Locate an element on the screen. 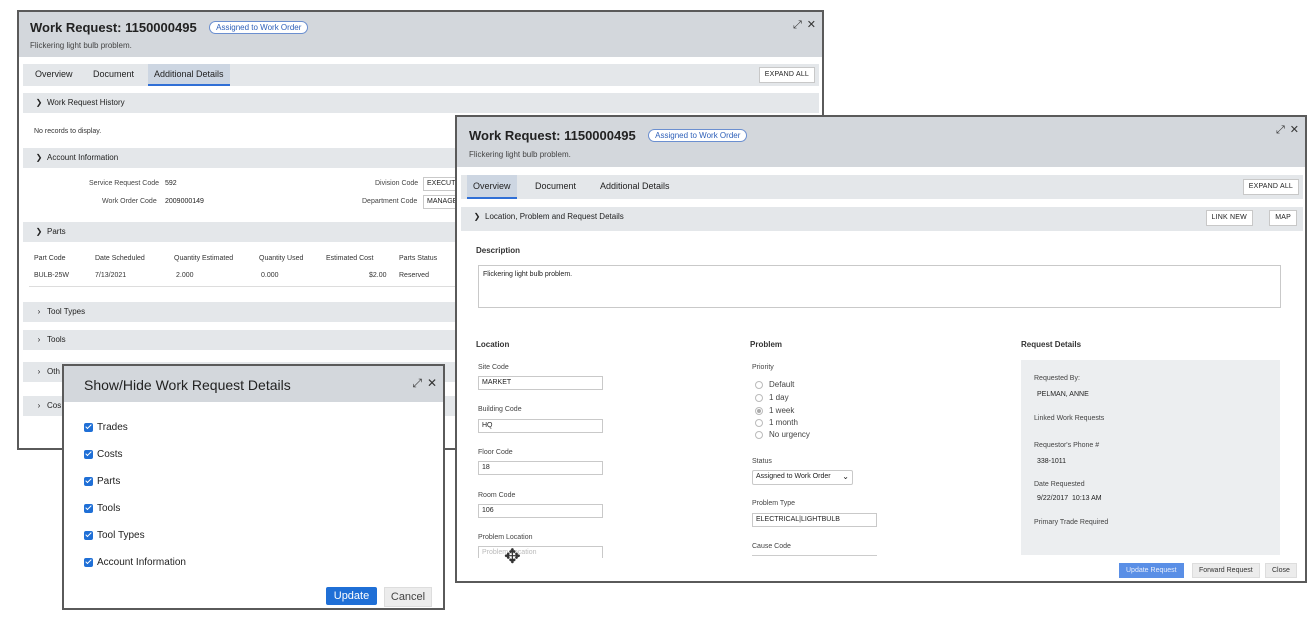  date-requested-value: 9/22/2017 10:13 AM is located at coordinates (1069, 498).